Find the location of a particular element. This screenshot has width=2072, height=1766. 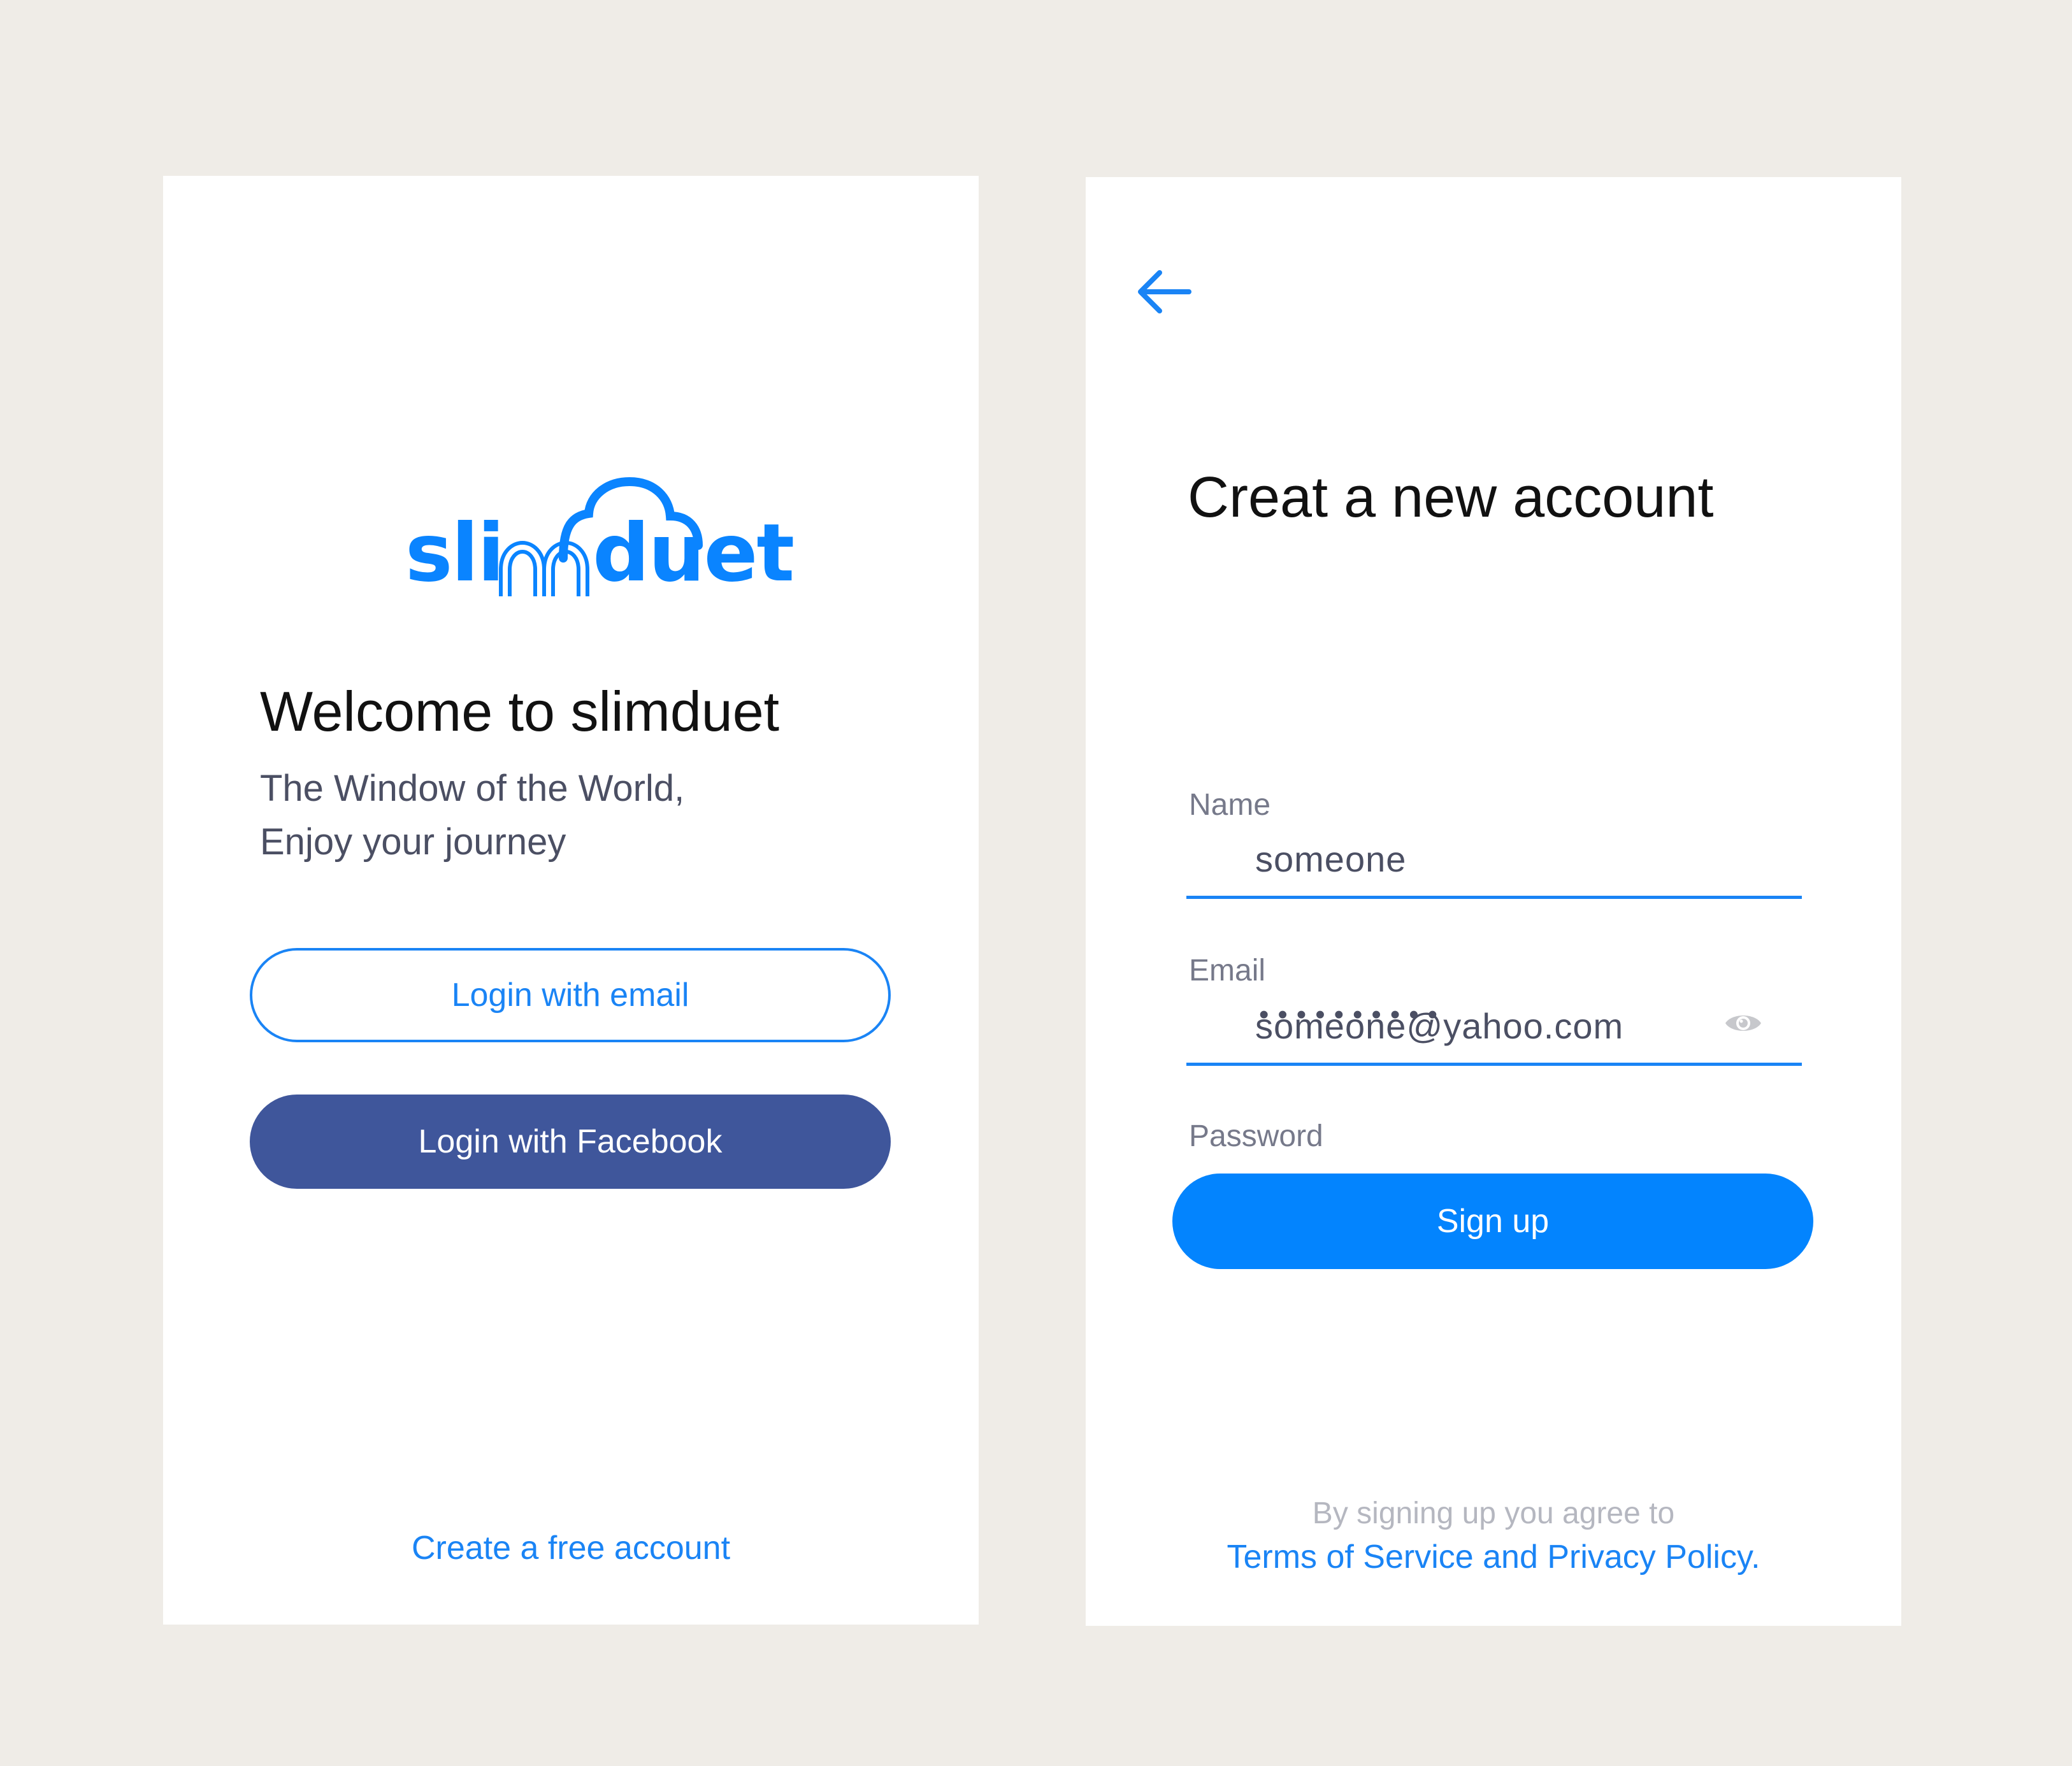

welcome-title: Welcome to slimduet is located at coordinates (520, 711).